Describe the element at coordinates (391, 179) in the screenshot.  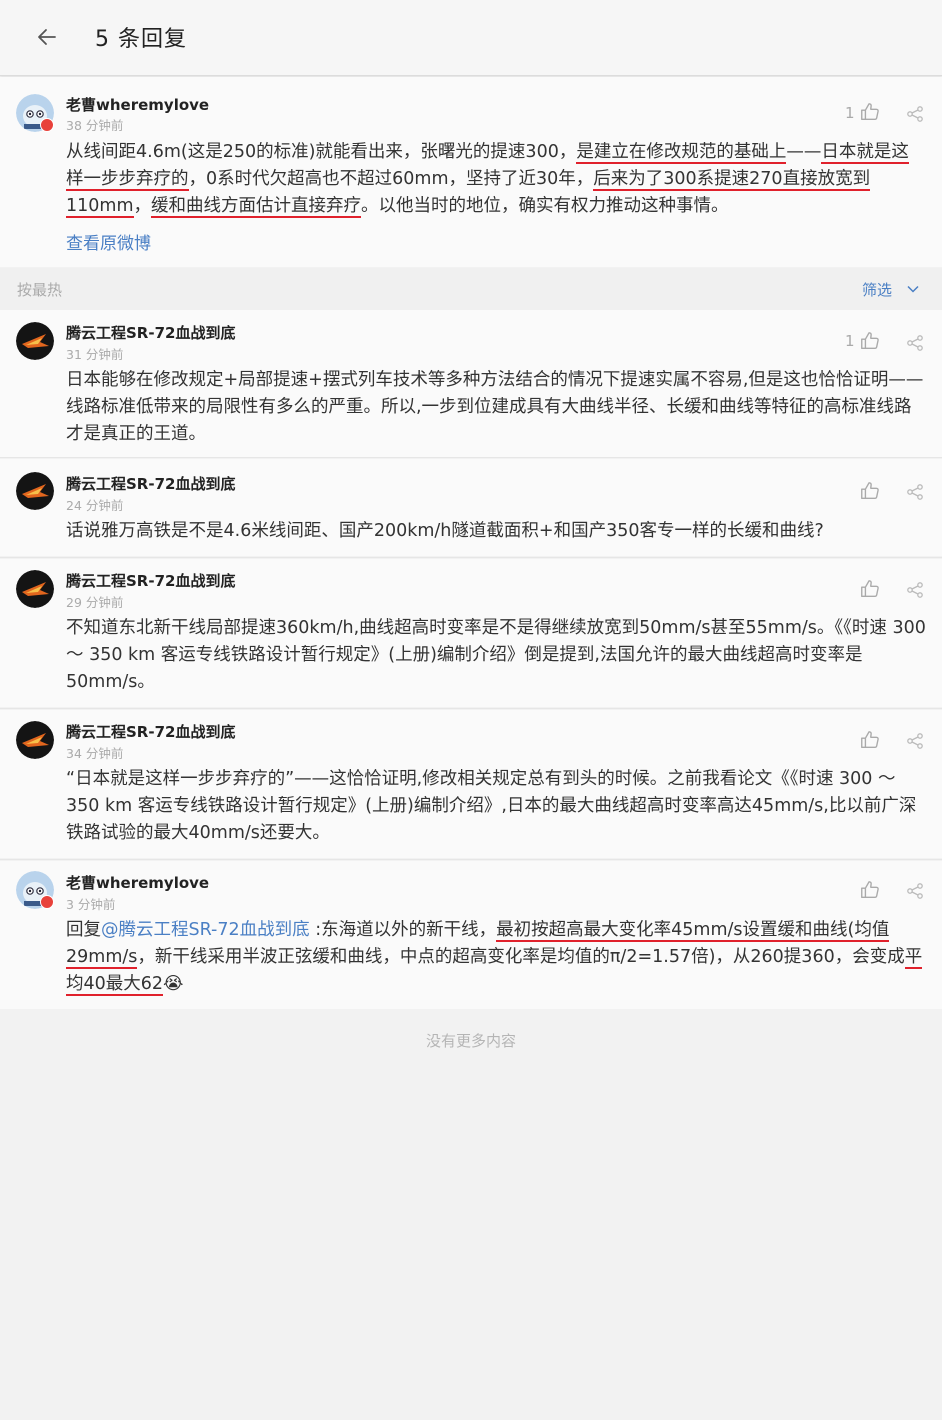
I see `text-segment: ，0系时代欠超高也不超过60mm，坚持了近30年，` at that location.